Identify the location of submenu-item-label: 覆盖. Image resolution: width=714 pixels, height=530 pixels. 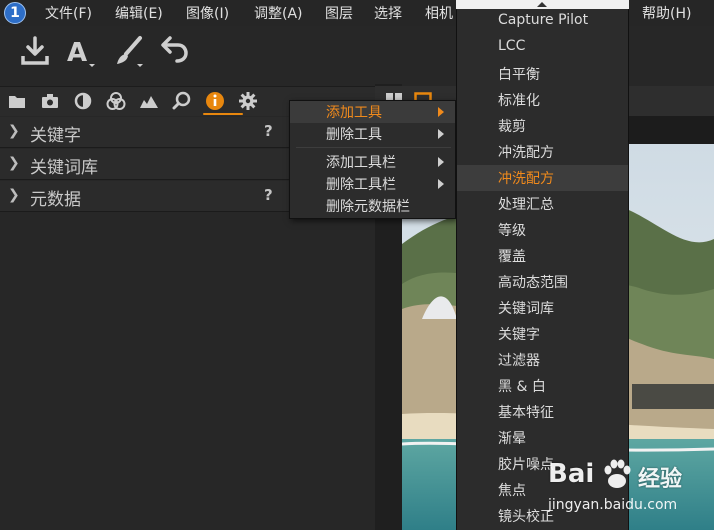
(512, 257).